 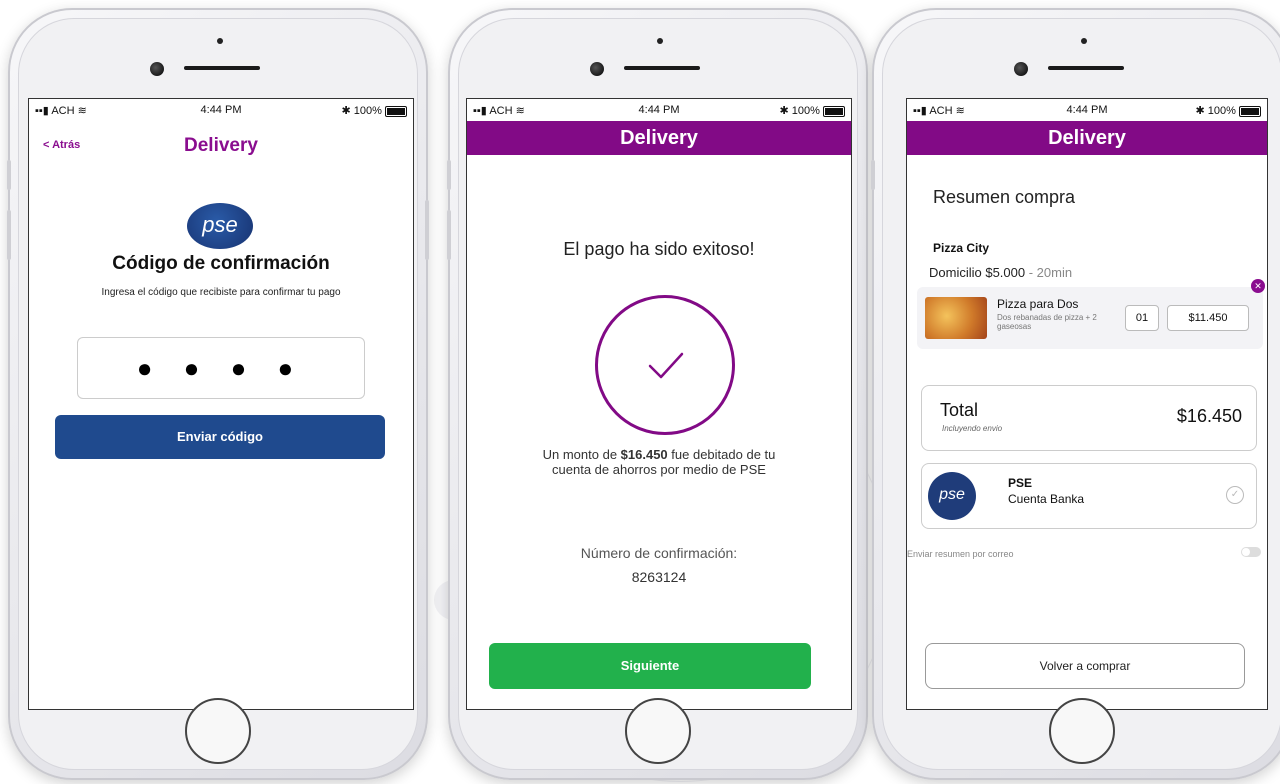 What do you see at coordinates (1085, 666) in the screenshot?
I see `buy-again-button: Volver a comprar` at bounding box center [1085, 666].